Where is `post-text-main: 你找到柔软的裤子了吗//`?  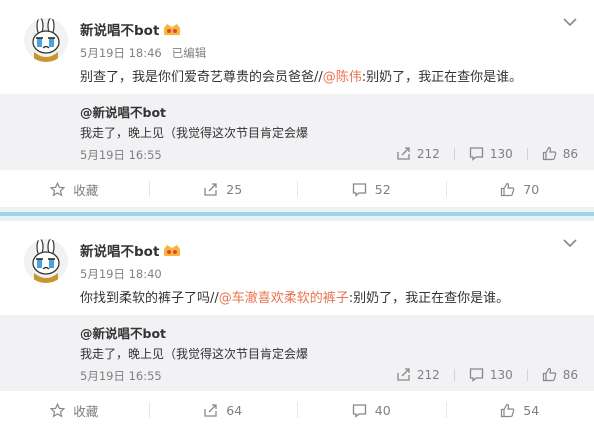 post-text-main: 你找到柔软的裤子了吗// is located at coordinates (149, 298).